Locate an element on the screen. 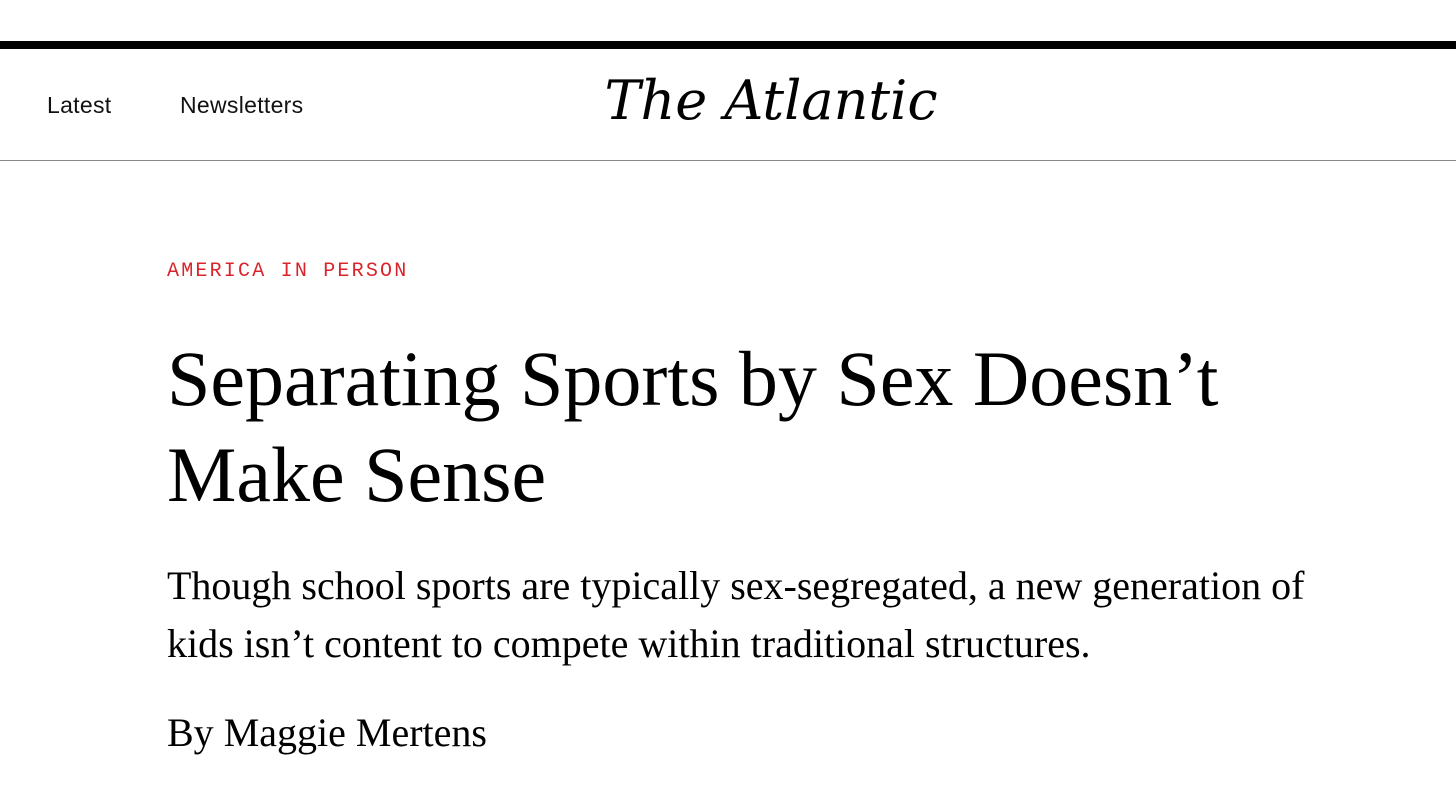 The height and width of the screenshot is (812, 1456). site-header: Latest Newsletters The Atlantic is located at coordinates (728, 104).